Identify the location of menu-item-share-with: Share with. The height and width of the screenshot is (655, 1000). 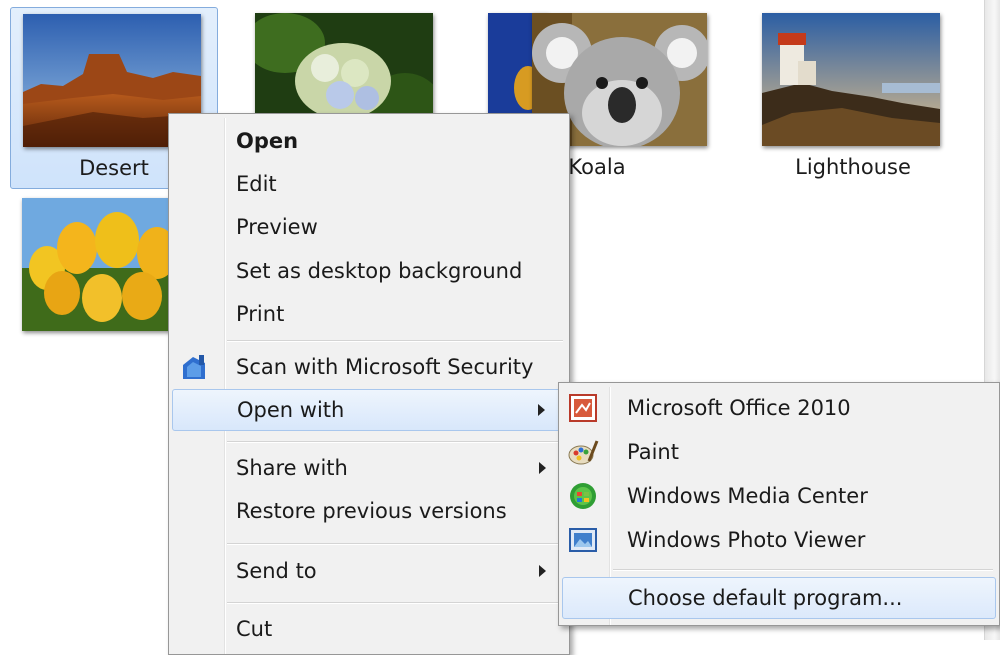
(369, 468).